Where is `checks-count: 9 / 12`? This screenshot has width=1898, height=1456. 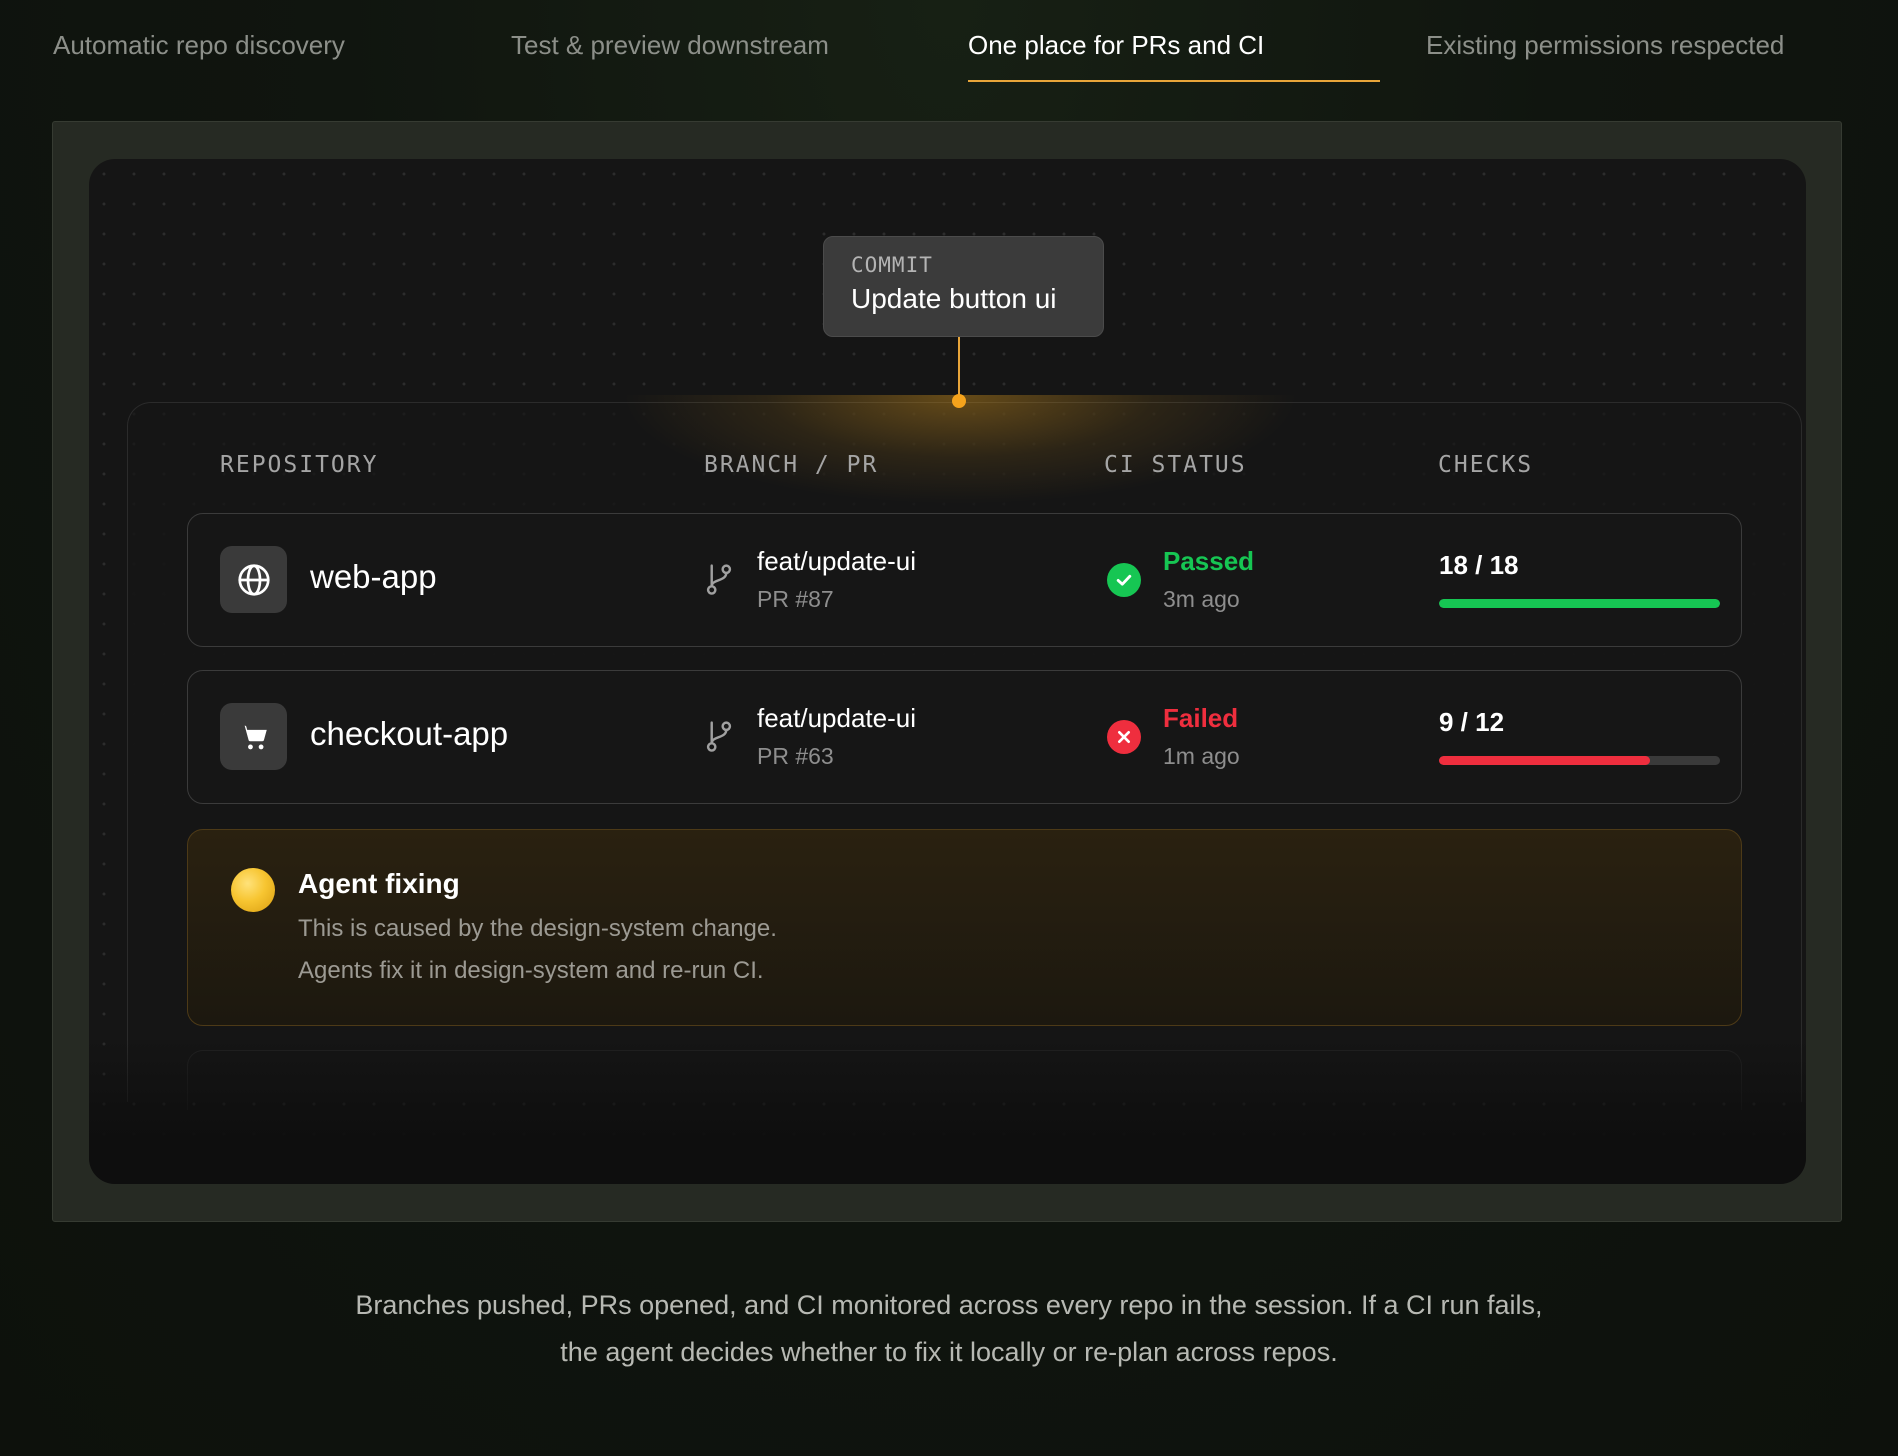
checks-count: 9 / 12 is located at coordinates (1472, 722).